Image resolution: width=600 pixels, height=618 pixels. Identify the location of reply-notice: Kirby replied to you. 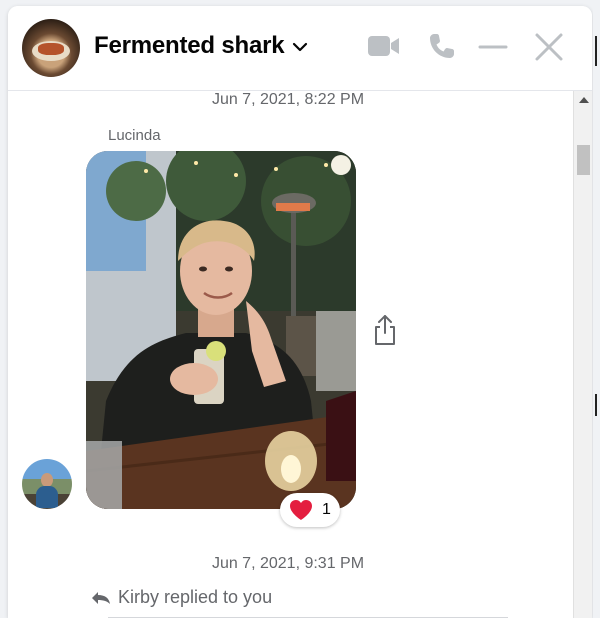
(181, 597).